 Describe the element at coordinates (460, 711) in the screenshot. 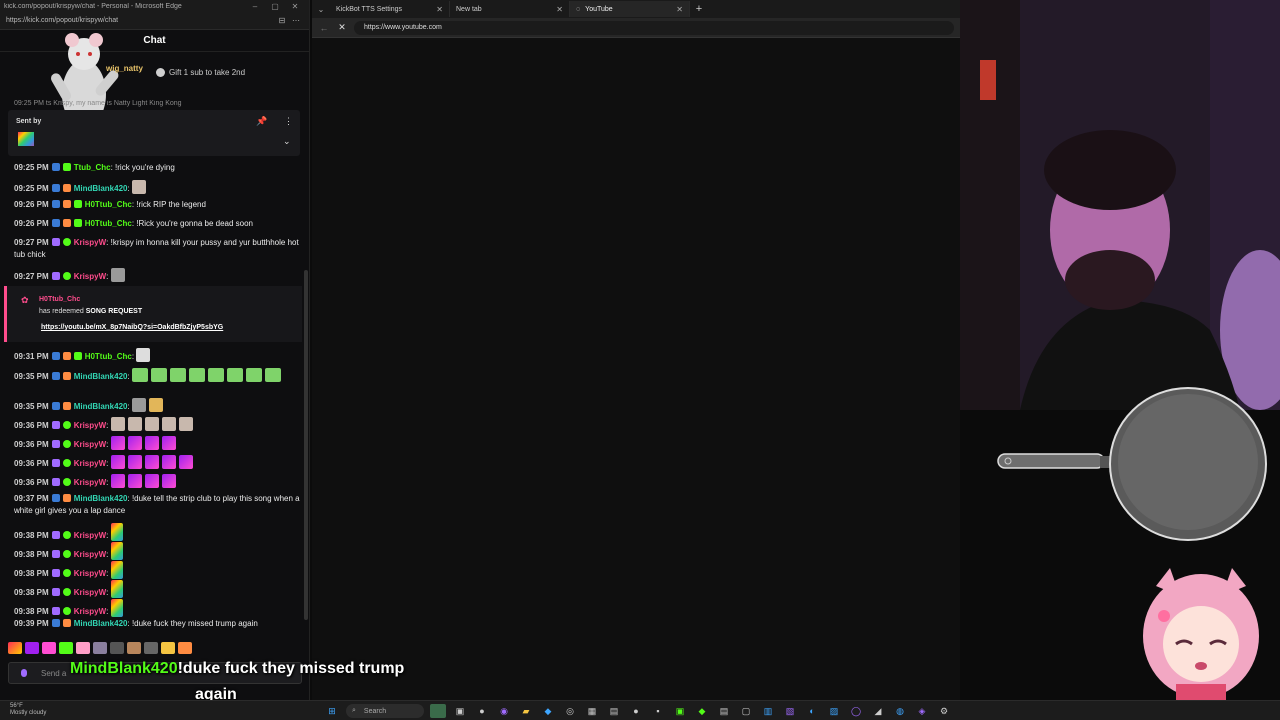

I see `task-view-icon: ▣` at that location.